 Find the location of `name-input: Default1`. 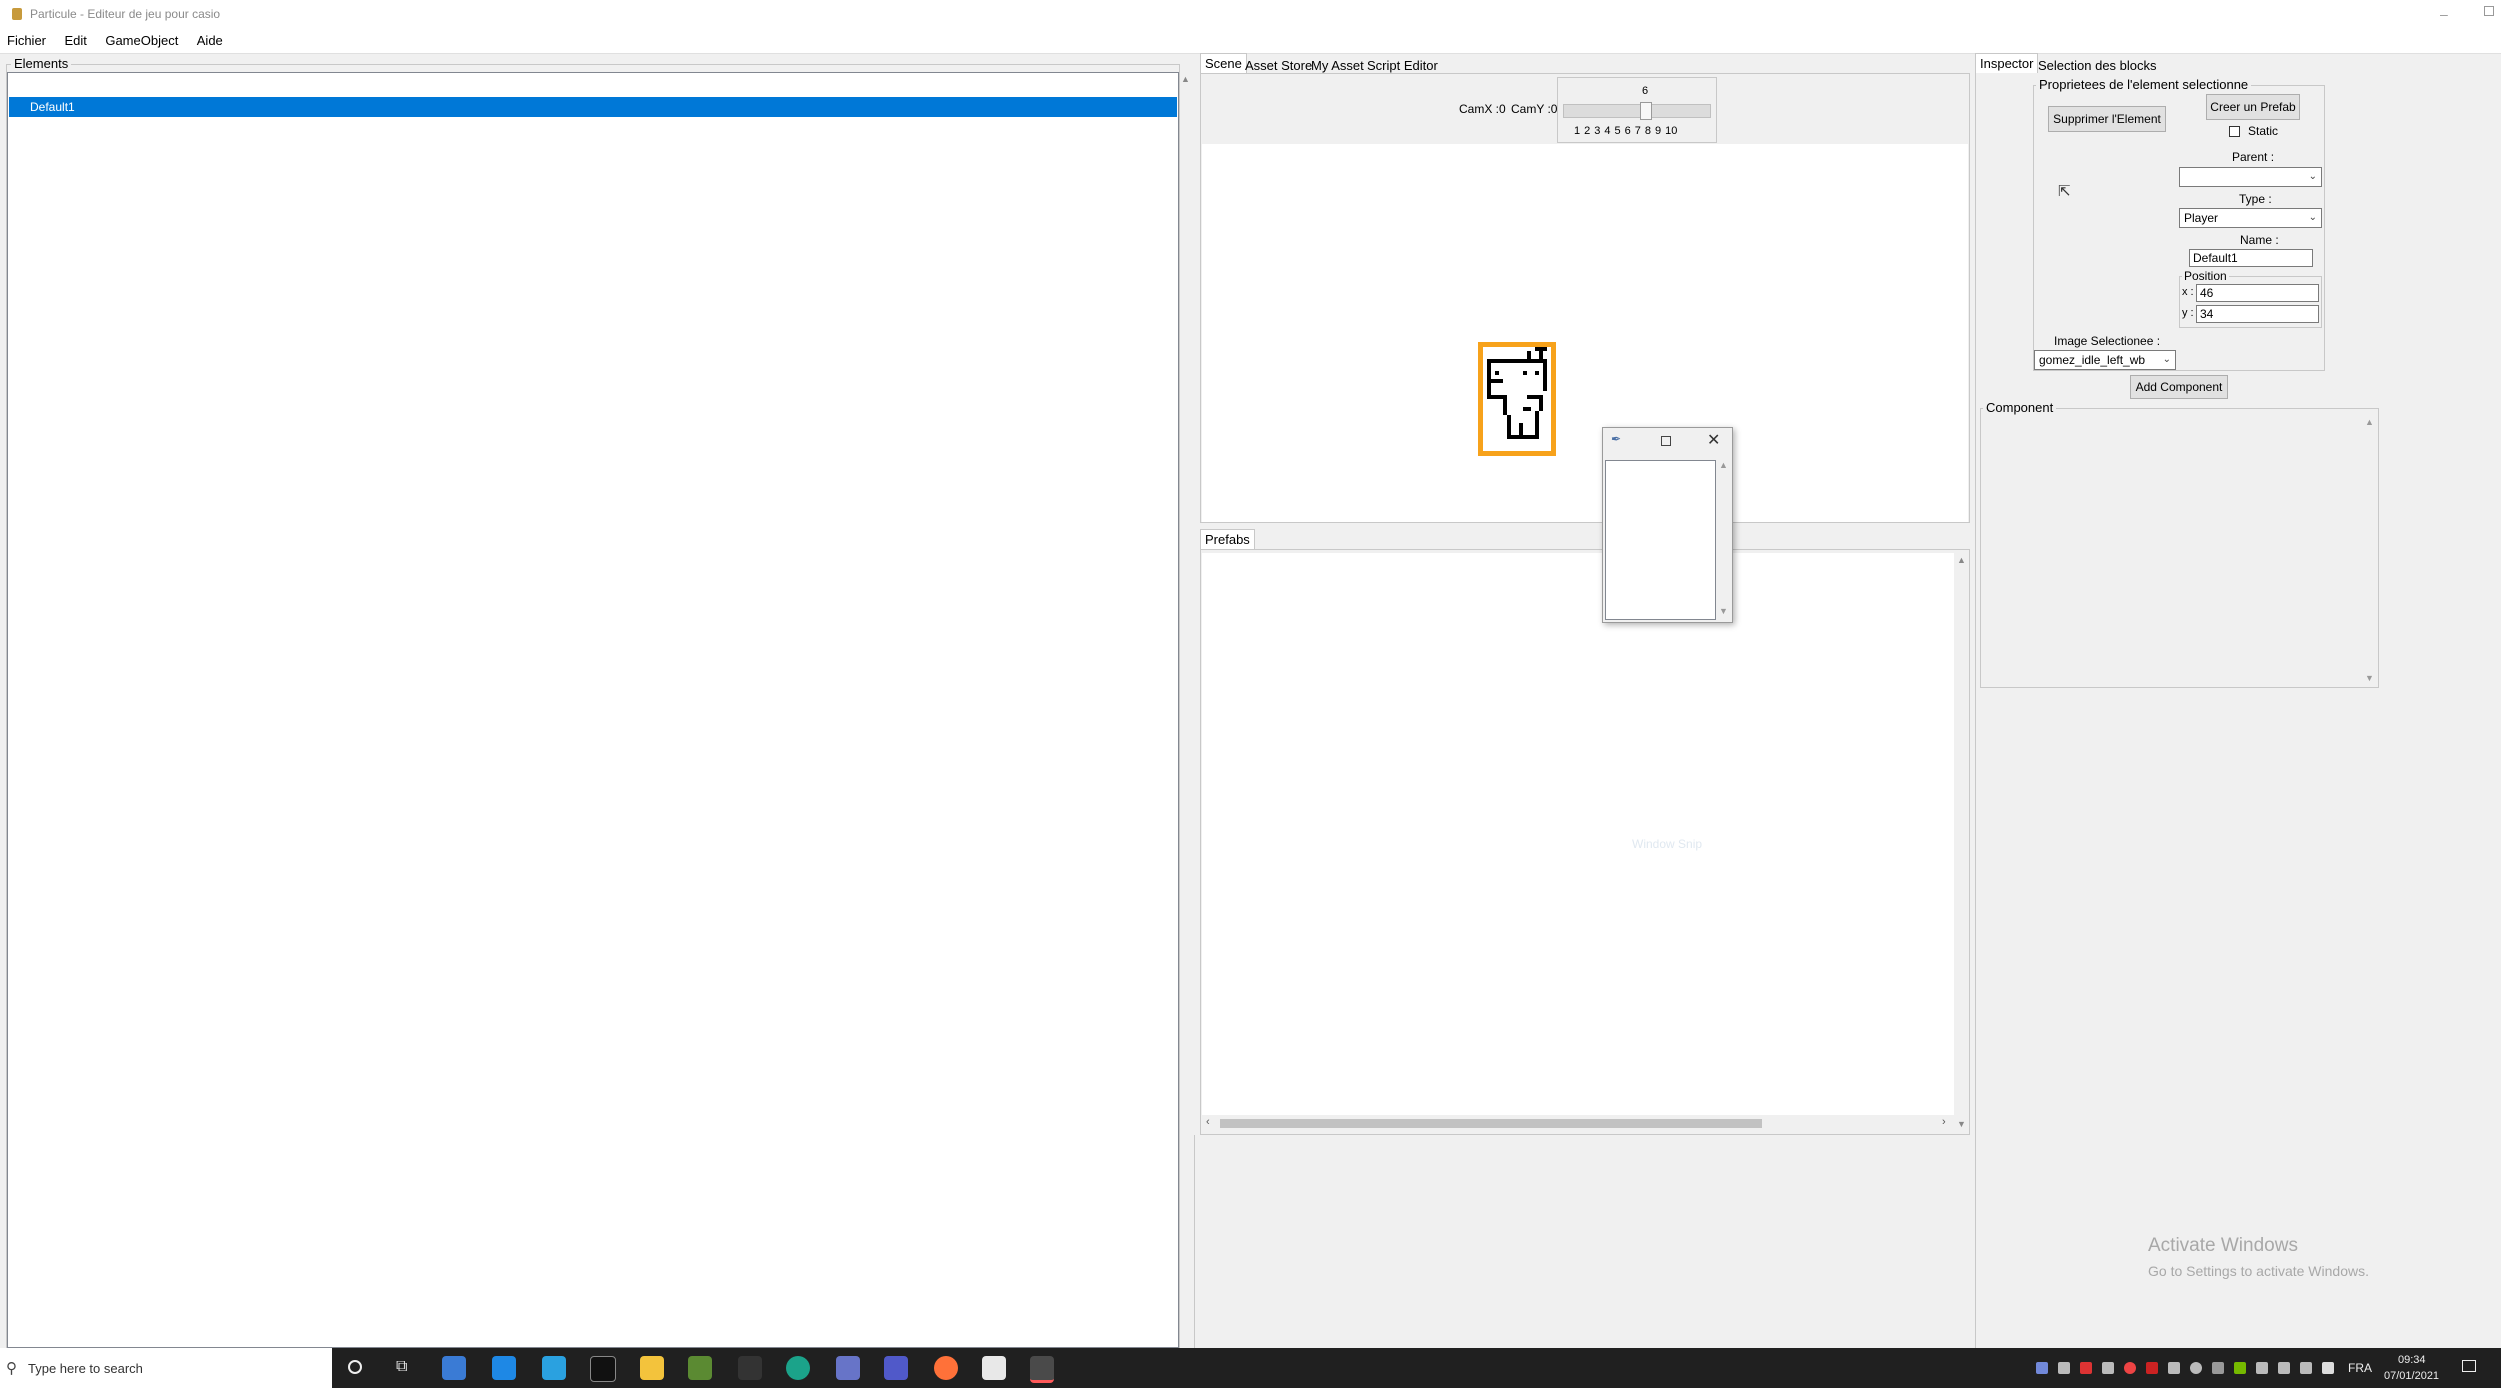

name-input: Default1 is located at coordinates (2251, 258).